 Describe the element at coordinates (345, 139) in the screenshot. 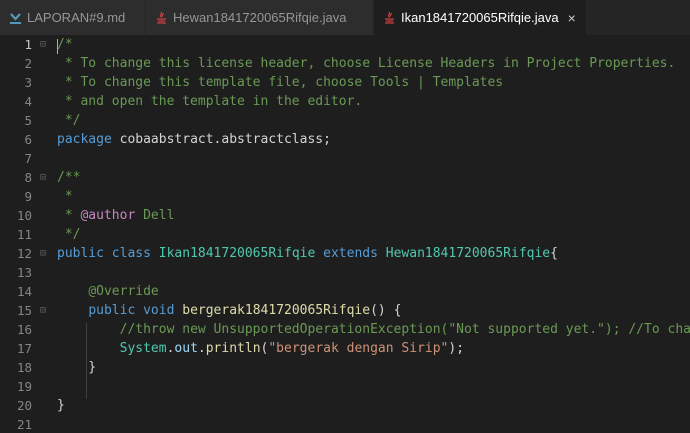

I see `code-line: 6 package cobaabstract.abstractclass;` at that location.